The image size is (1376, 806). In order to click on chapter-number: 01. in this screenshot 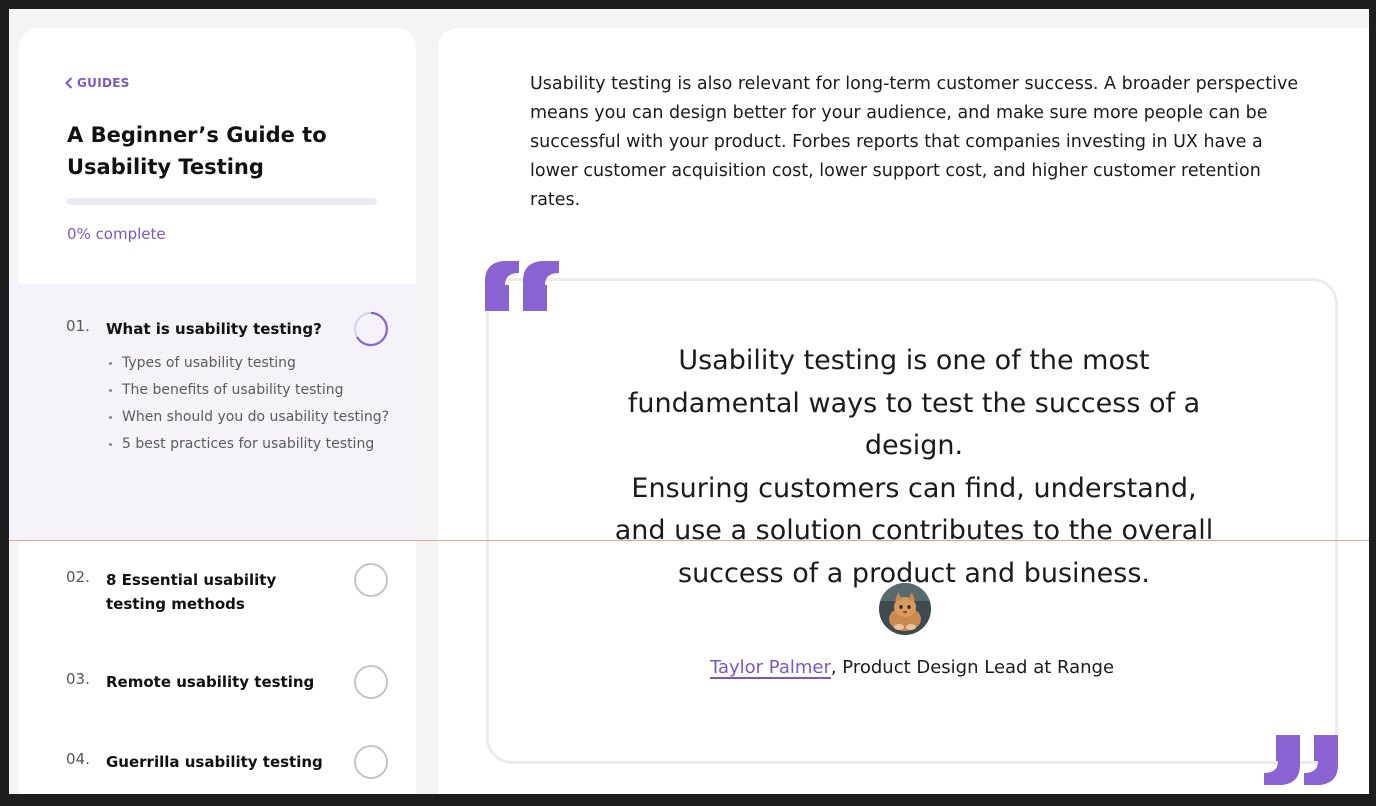, I will do `click(78, 326)`.